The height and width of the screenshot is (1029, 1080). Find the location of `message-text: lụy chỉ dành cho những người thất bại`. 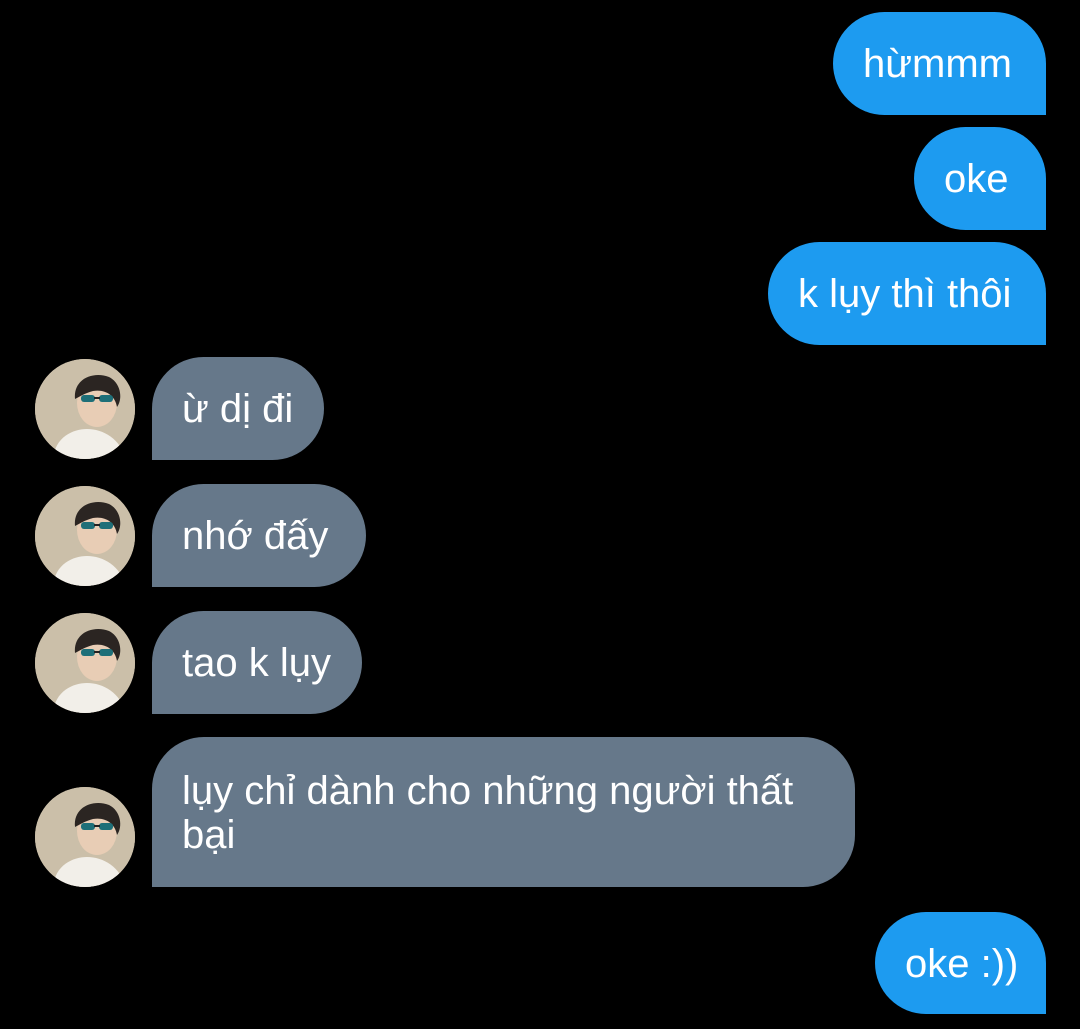

message-text: lụy chỉ dành cho những người thất bại is located at coordinates (488, 813).